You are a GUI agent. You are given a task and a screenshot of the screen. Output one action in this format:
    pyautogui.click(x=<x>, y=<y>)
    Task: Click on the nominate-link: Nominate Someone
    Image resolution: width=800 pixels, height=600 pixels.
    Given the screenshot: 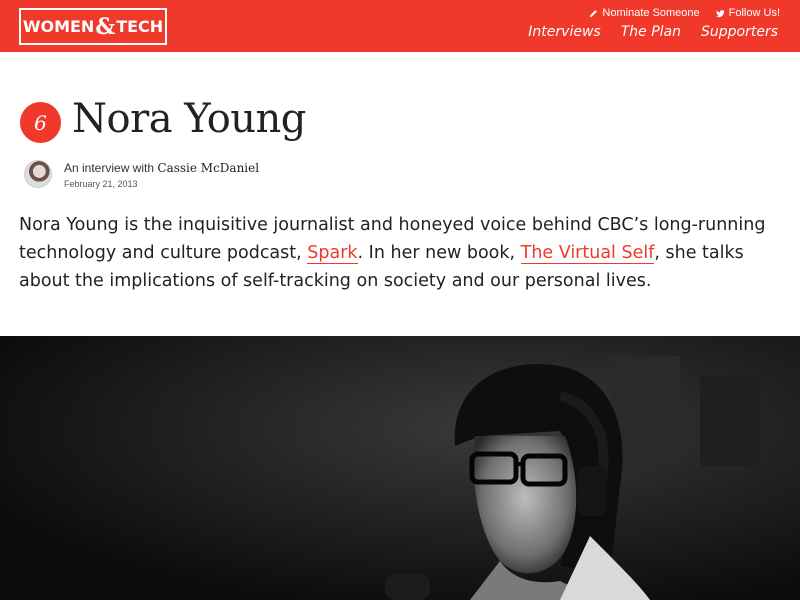 What is the action you would take?
    pyautogui.click(x=644, y=13)
    